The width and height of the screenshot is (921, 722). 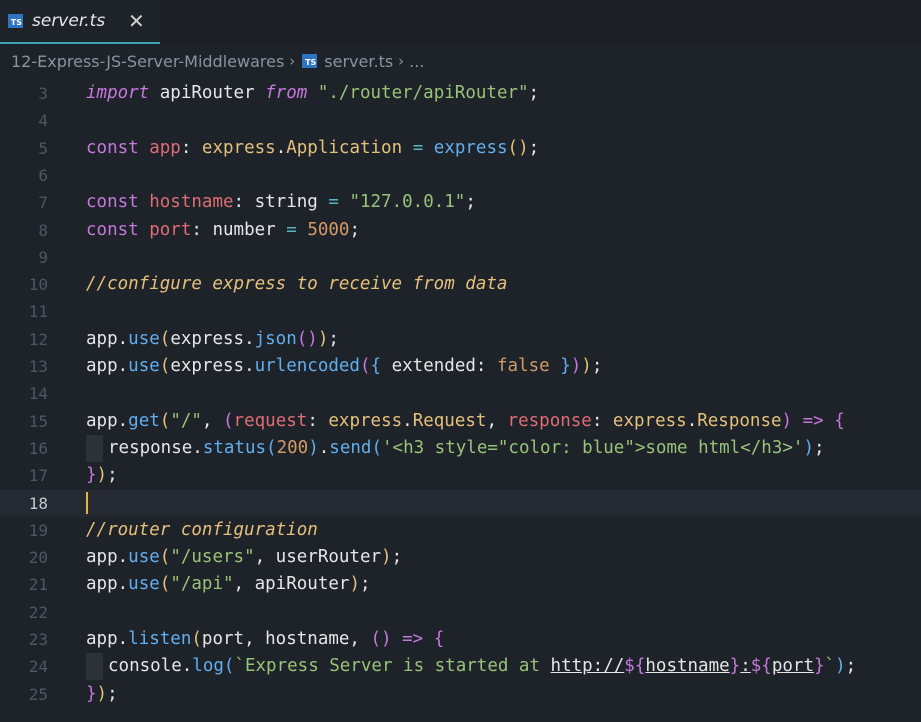 What do you see at coordinates (460, 257) in the screenshot?
I see `code-line: 9` at bounding box center [460, 257].